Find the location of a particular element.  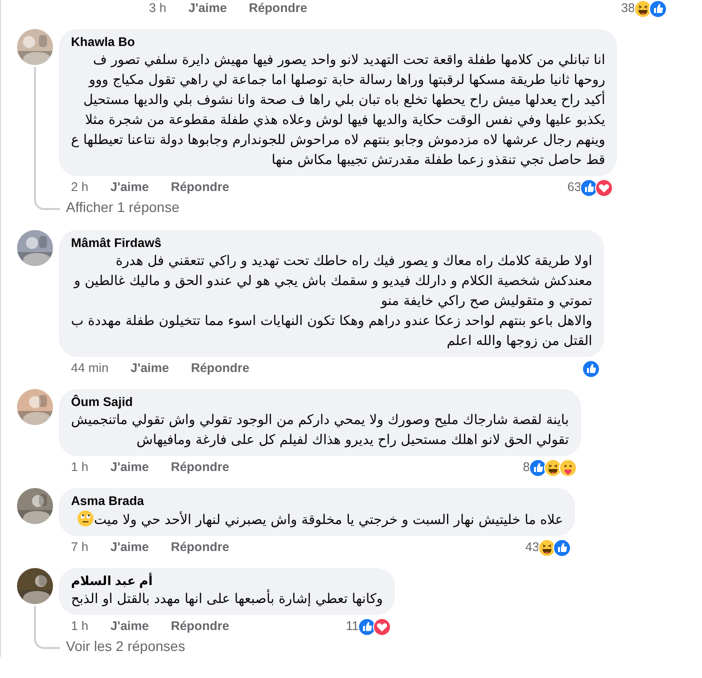

comment-text: وكانها تعطي إشارة بأصبعها على انها مهدد بالقتل او الذبح is located at coordinates (227, 600).